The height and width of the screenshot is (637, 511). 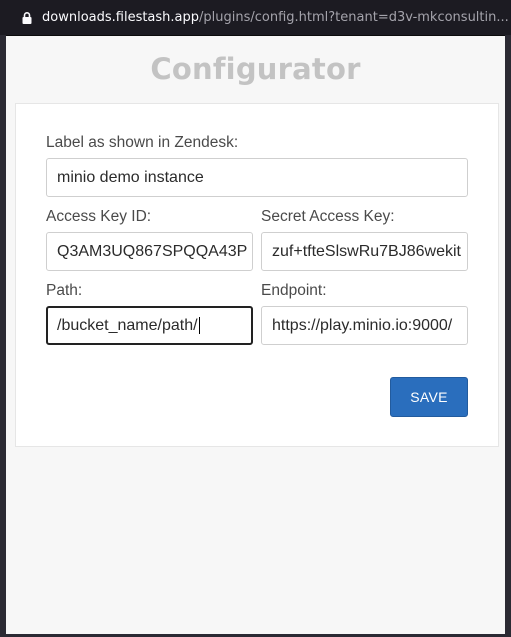 What do you see at coordinates (27, 18) in the screenshot?
I see `lock-icon` at bounding box center [27, 18].